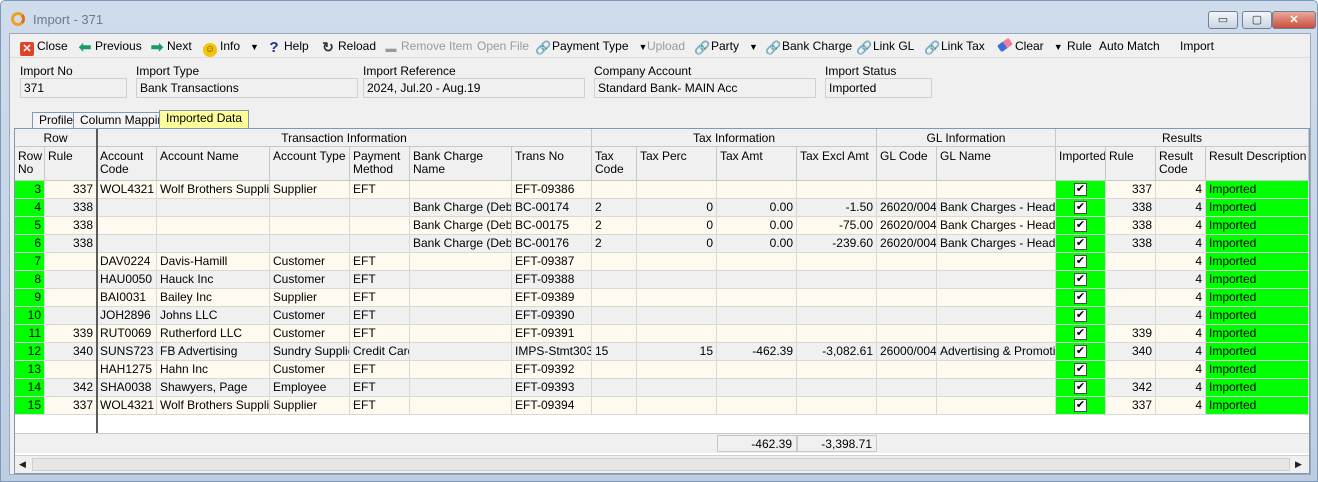  Describe the element at coordinates (22, 464) in the screenshot. I see `scroll-left-arrow-icon: ◀` at that location.